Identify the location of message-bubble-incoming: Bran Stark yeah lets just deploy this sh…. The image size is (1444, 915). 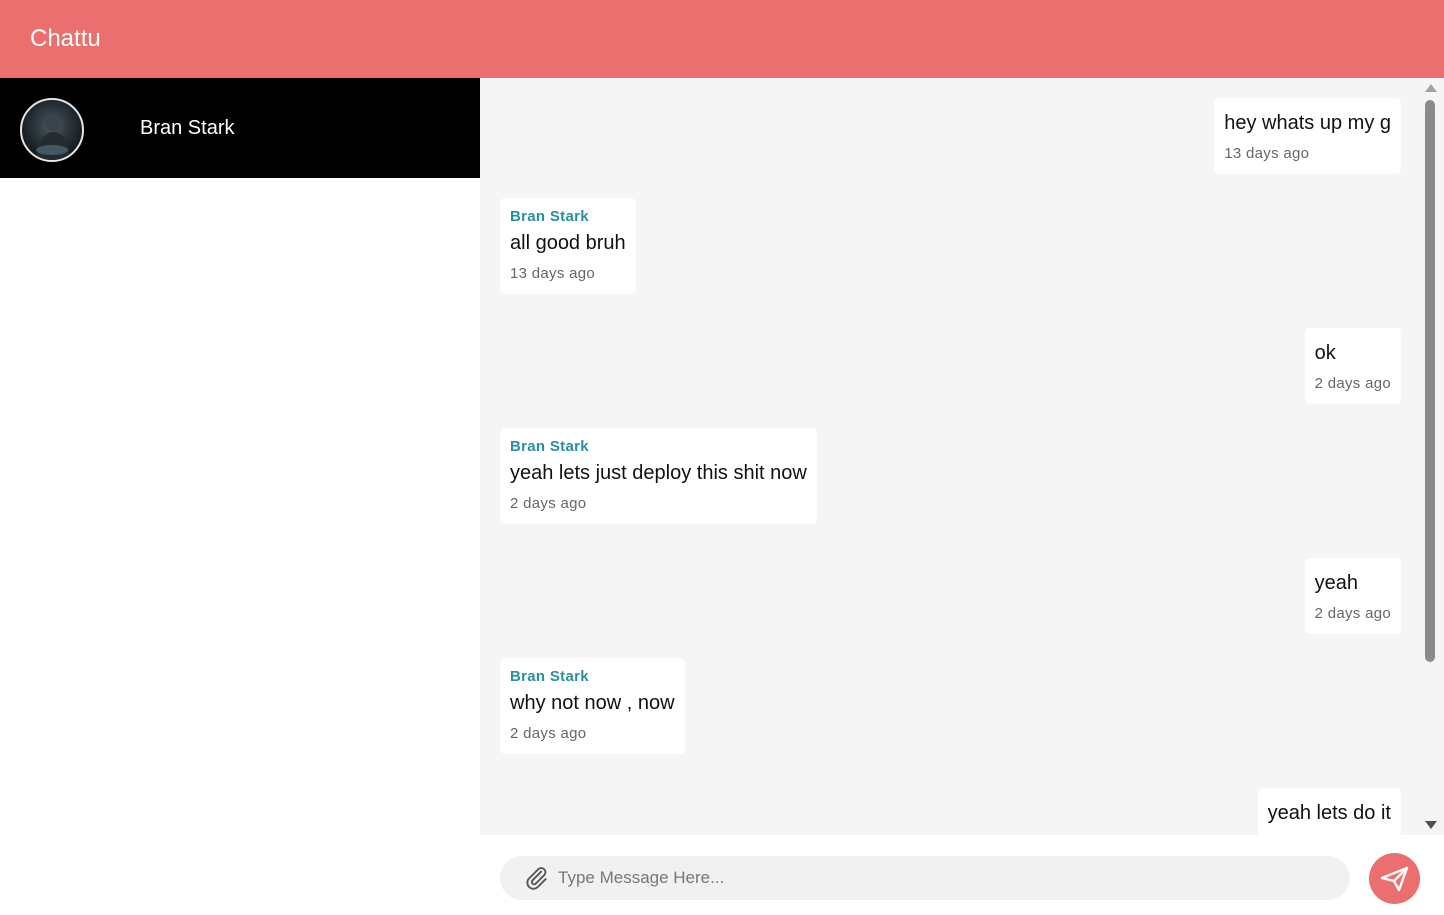
(658, 476).